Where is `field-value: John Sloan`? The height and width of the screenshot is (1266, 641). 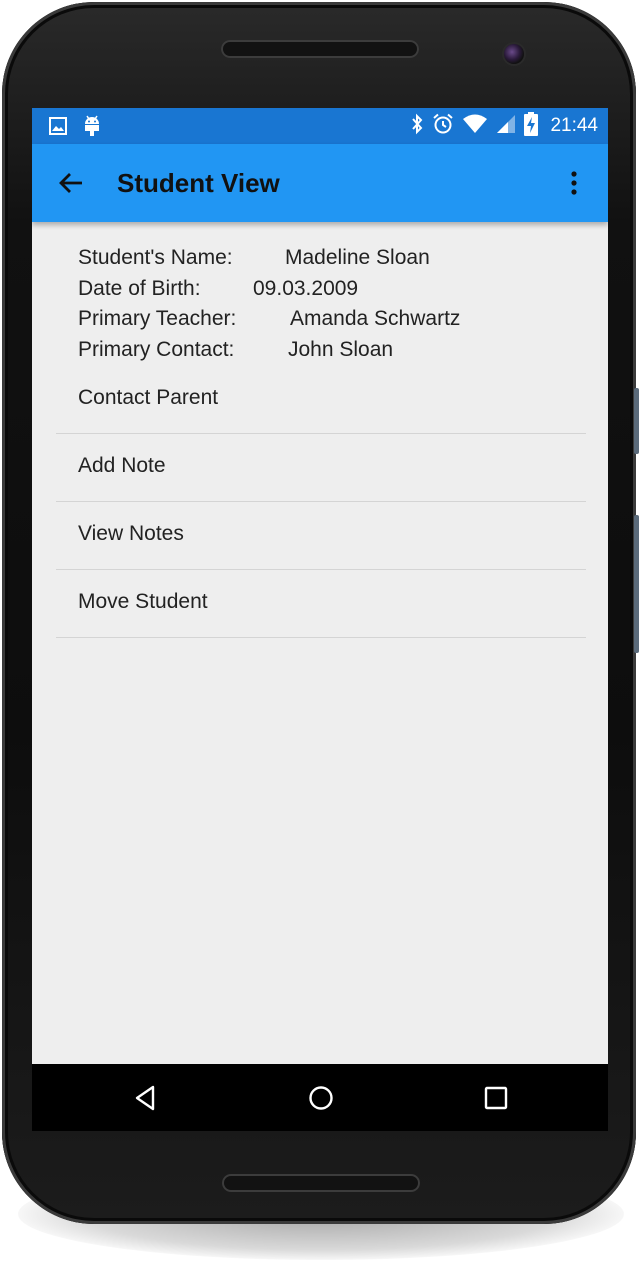 field-value: John Sloan is located at coordinates (341, 349).